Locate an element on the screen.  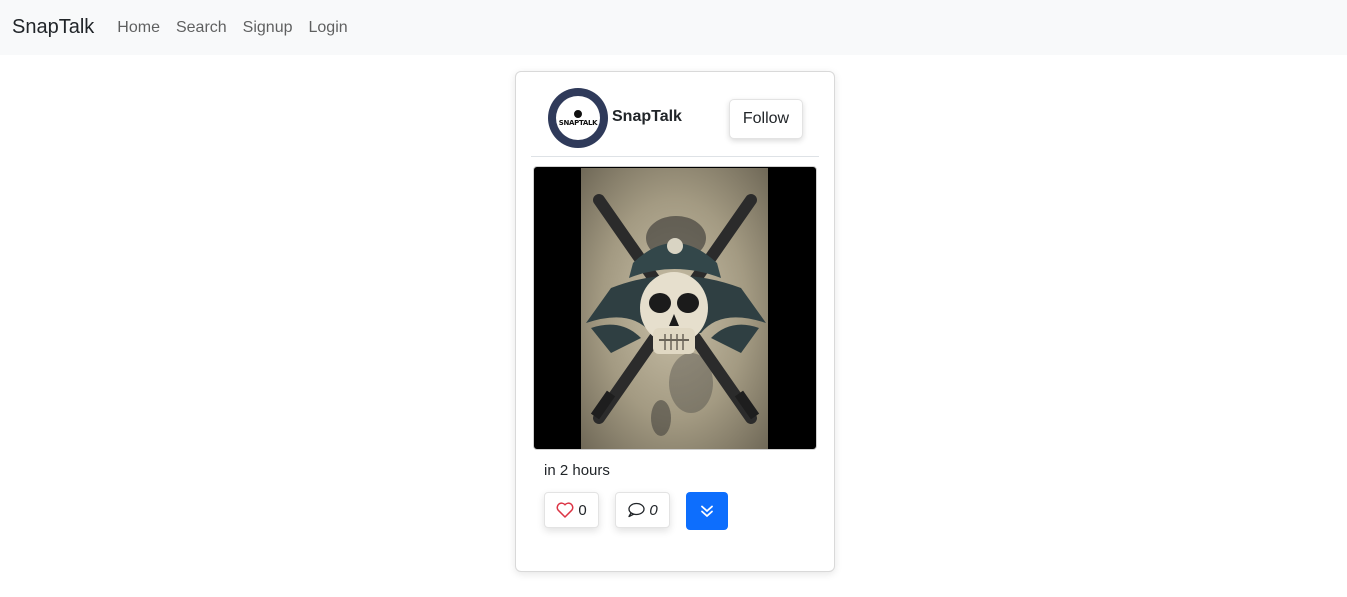
nav-link-signup: Signup is located at coordinates (268, 28).